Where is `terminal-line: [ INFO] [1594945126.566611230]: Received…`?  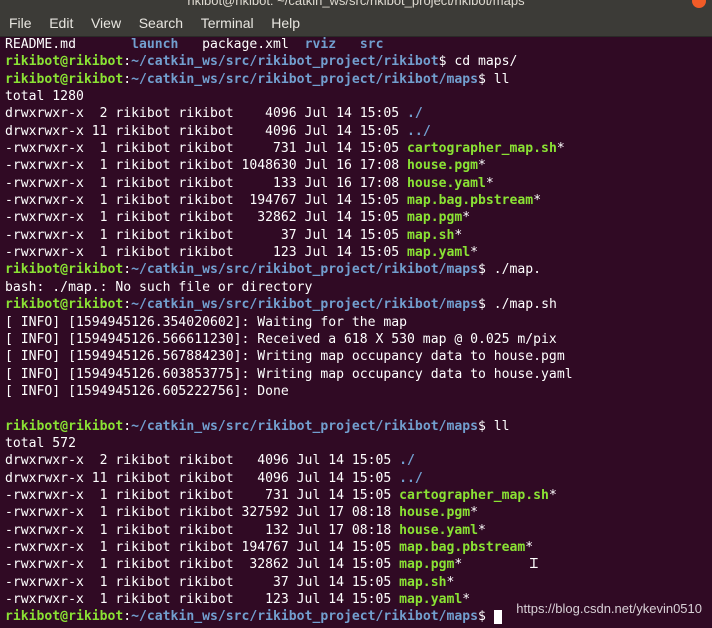 terminal-line: [ INFO] [1594945126.566611230]: Received… is located at coordinates (289, 339).